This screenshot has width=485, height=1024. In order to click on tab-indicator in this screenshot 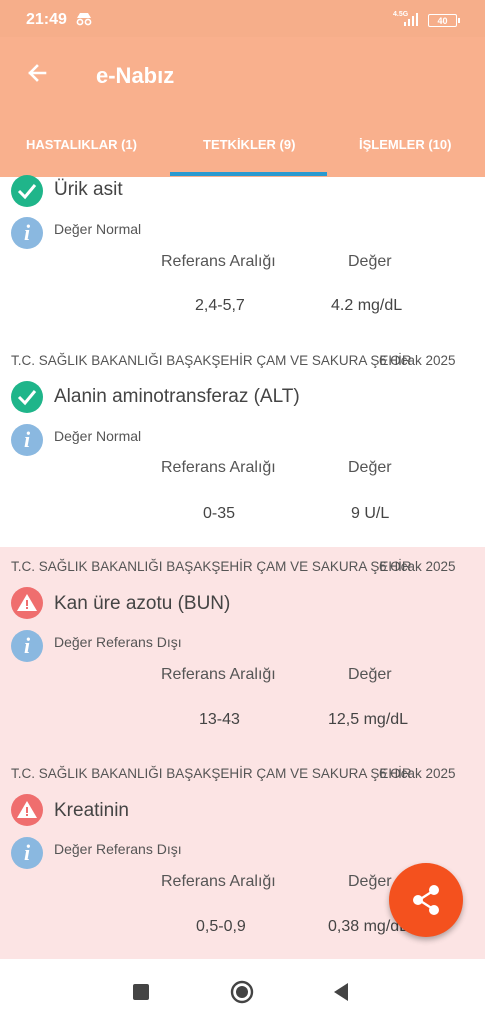, I will do `click(248, 174)`.